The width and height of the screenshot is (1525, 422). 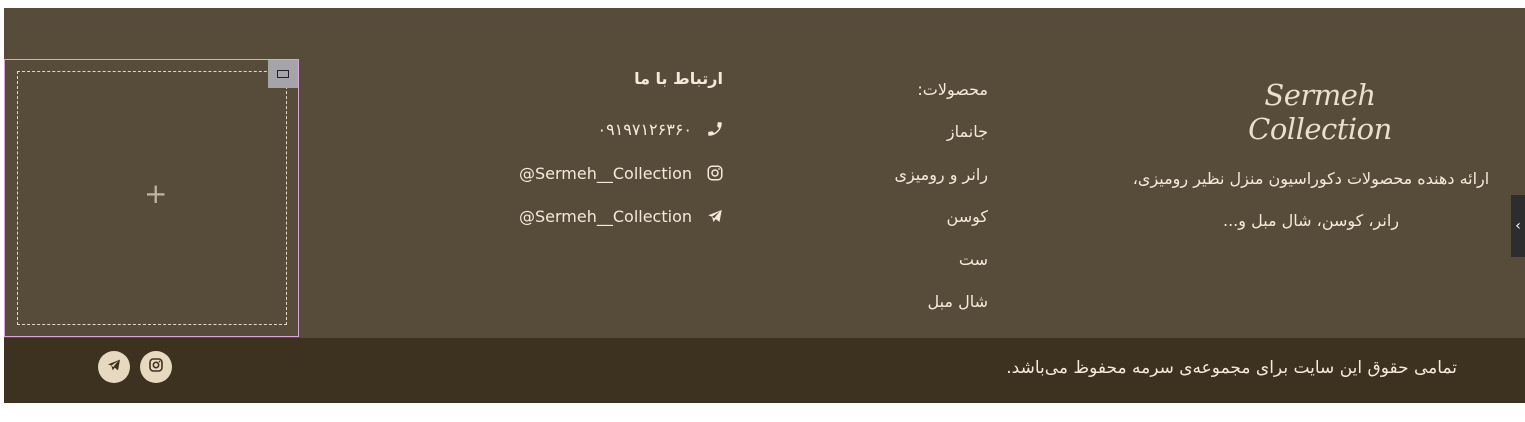 I want to click on contact-phone-text: ۰۹۱۹۷۱۲۶۳۶۰, so click(x=644, y=129).